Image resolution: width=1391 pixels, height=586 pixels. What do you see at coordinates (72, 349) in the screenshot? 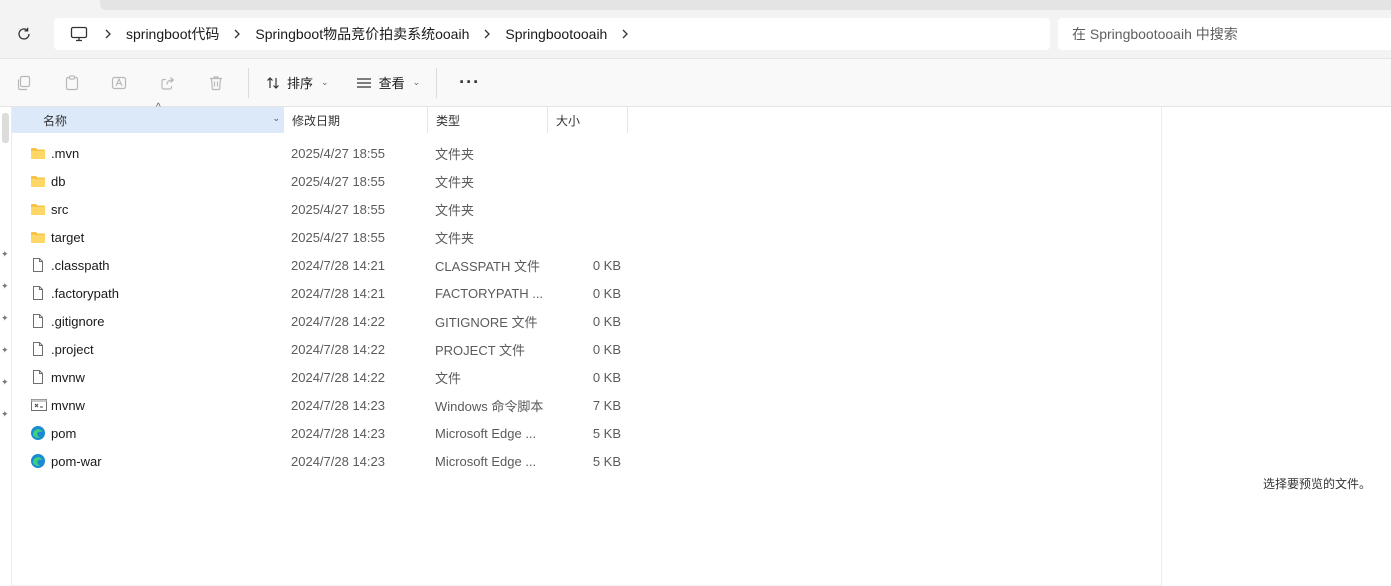
I see `file-name: .project` at bounding box center [72, 349].